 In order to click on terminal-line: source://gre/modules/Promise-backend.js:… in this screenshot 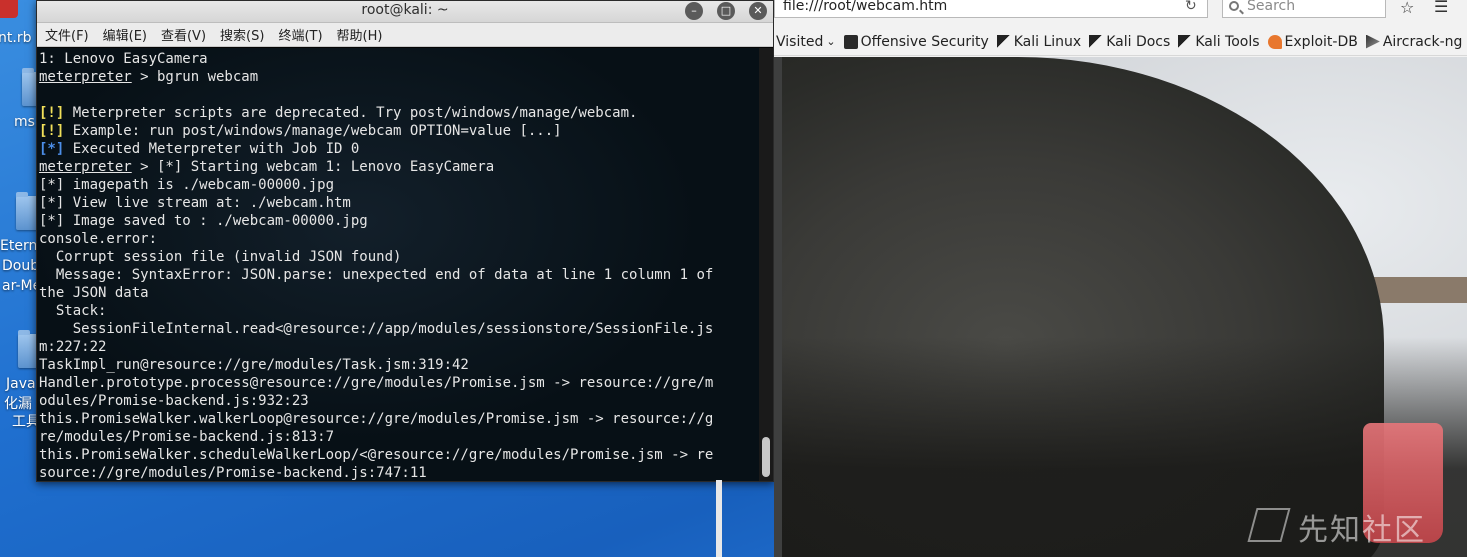, I will do `click(399, 472)`.